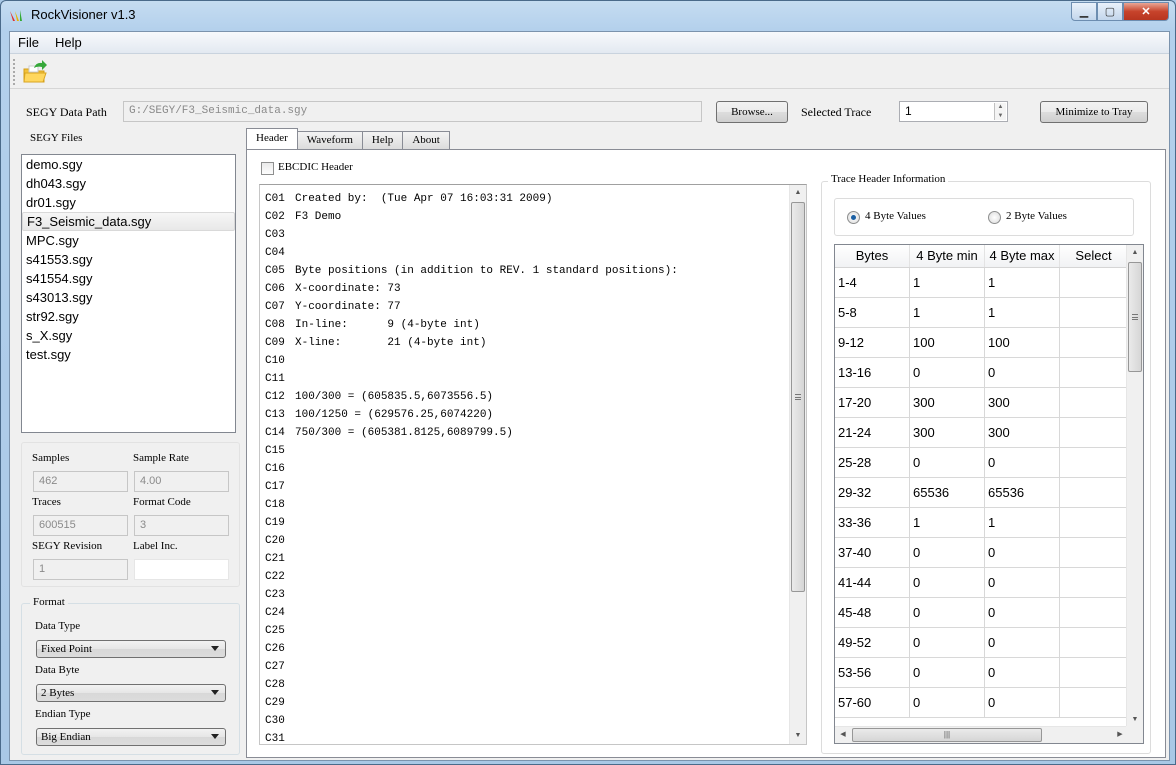 The width and height of the screenshot is (1176, 765). Describe the element at coordinates (1022, 256) in the screenshot. I see `column-header-4byte-max: 4 Byte max` at that location.